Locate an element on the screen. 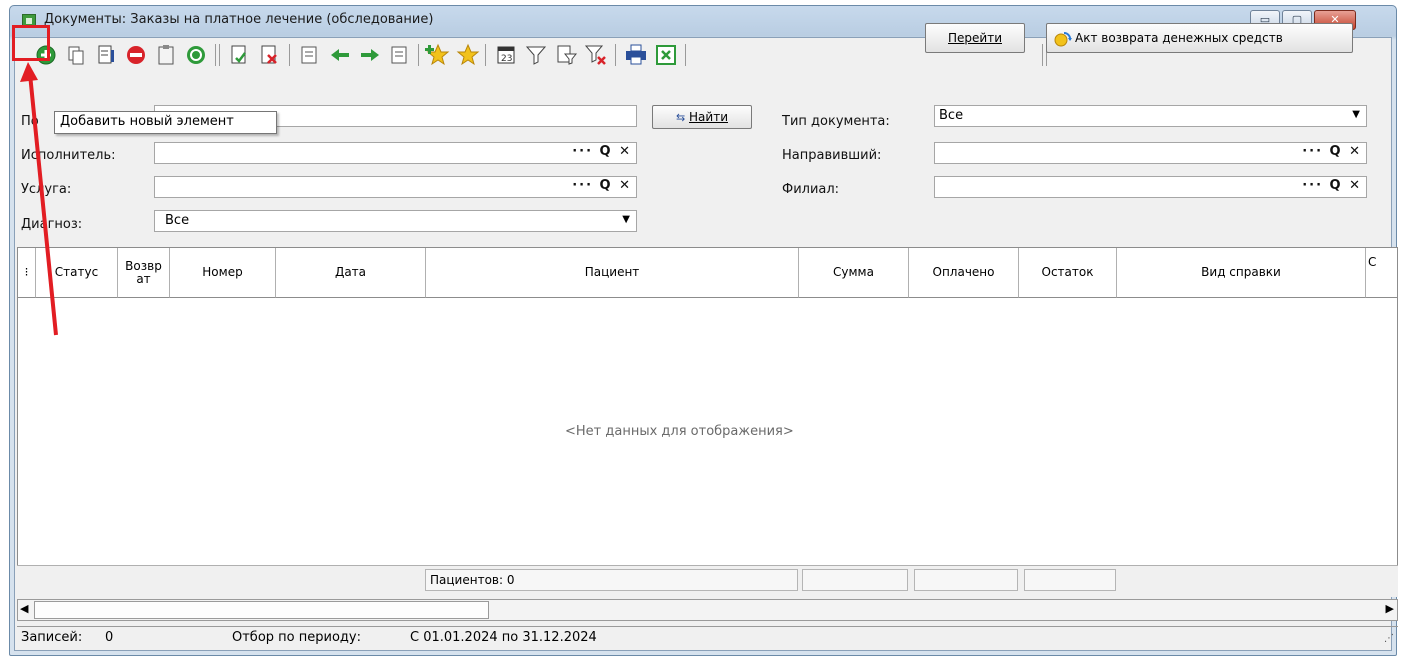 The height and width of the screenshot is (663, 1405). star-plus-icon is located at coordinates (437, 54).